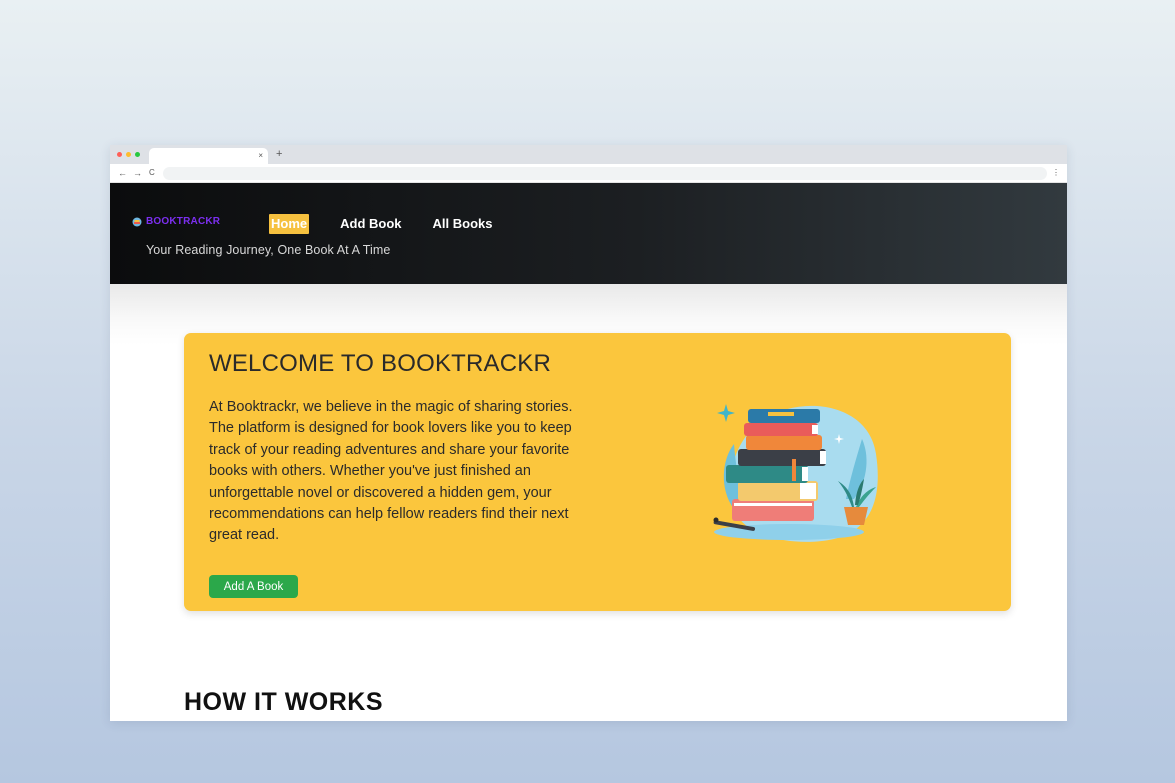 The height and width of the screenshot is (783, 1175). Describe the element at coordinates (152, 173) in the screenshot. I see `reload-icon: C` at that location.